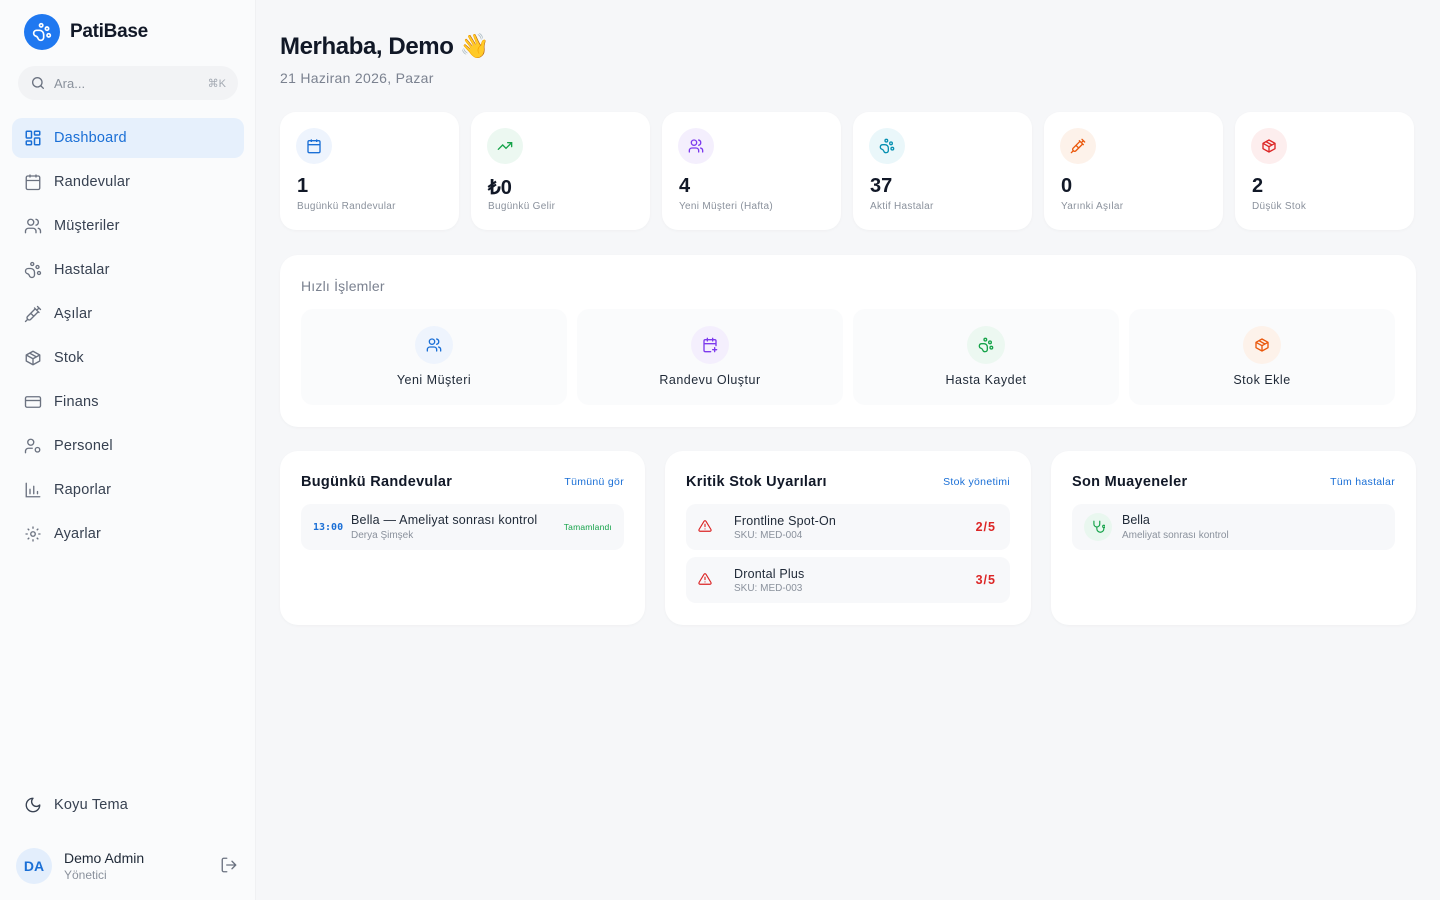 This screenshot has width=1440, height=900. What do you see at coordinates (385, 46) in the screenshot?
I see `page-title: Merhaba, Demo 👋` at bounding box center [385, 46].